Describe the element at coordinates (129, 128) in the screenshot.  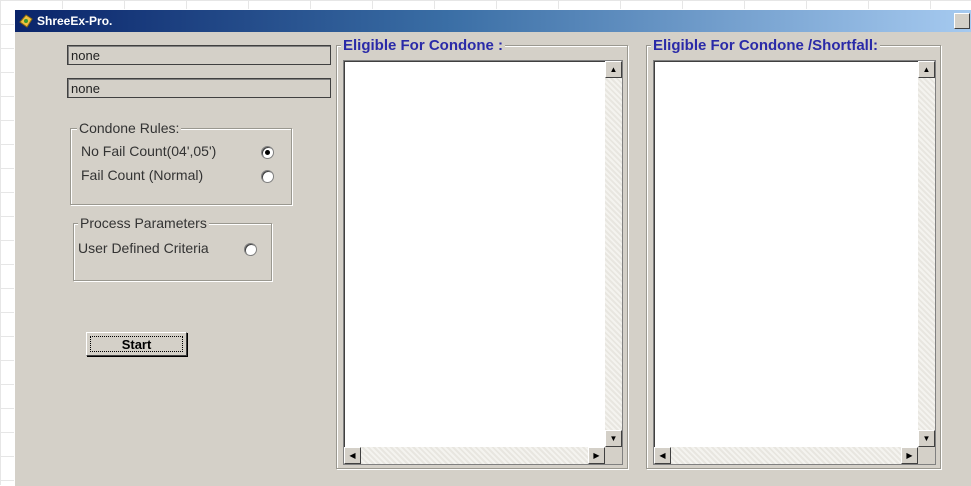
I see `condone-rules-legend: Condone Rules:` at that location.